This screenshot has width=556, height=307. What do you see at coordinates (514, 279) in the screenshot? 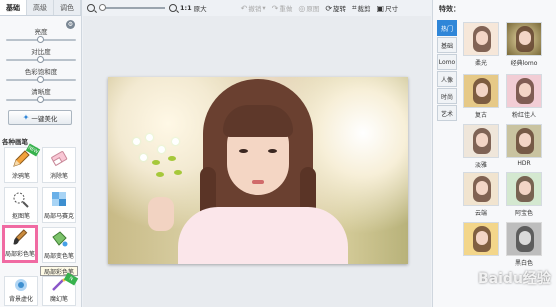
I see `baidu-watermark: Baidu经验` at bounding box center [514, 279].